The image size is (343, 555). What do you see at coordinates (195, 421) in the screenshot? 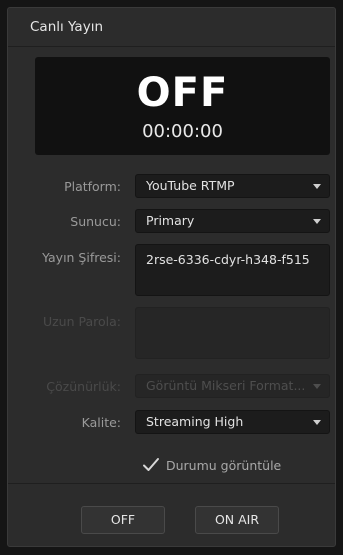
I see `quality-value: Streaming High` at bounding box center [195, 421].